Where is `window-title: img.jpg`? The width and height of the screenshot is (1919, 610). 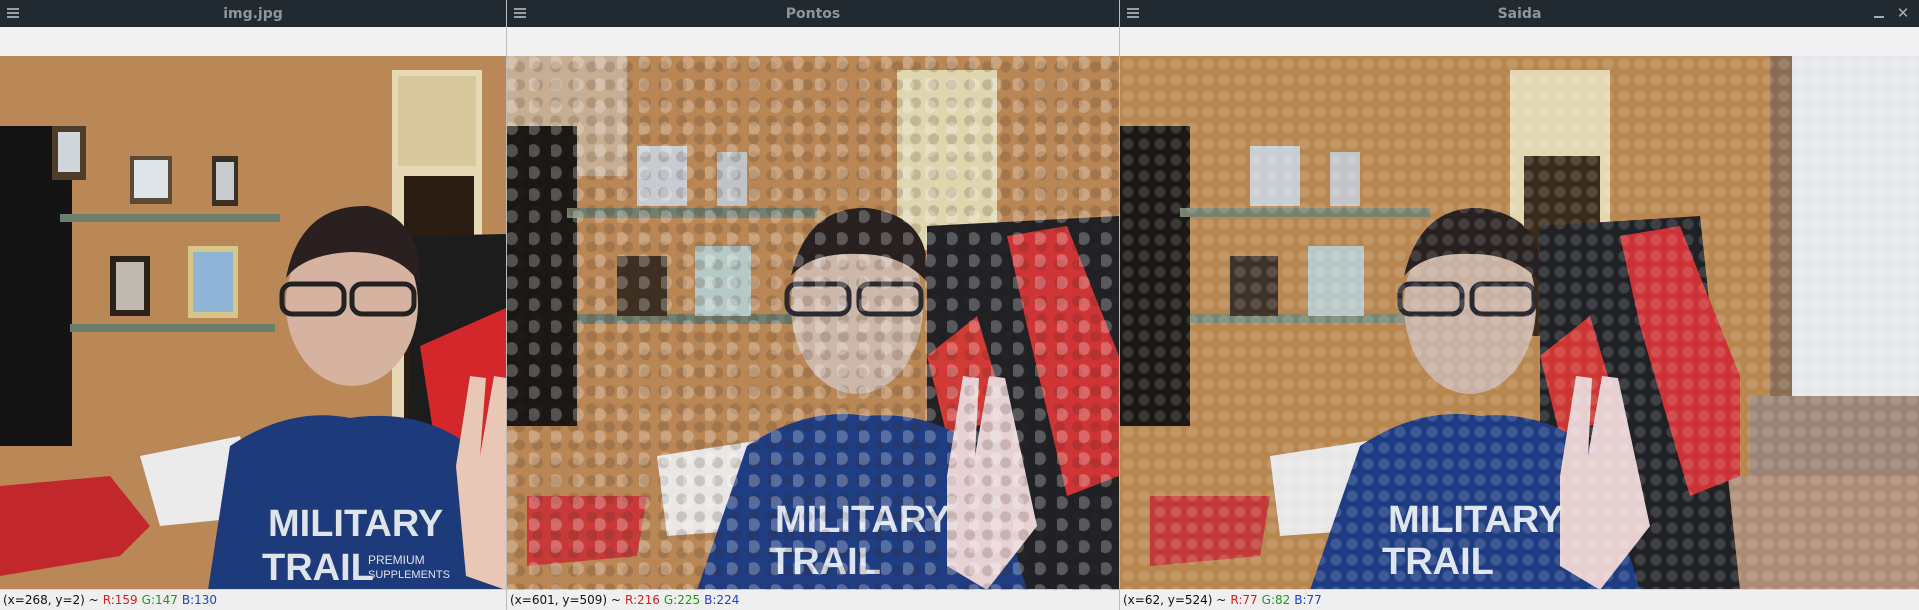 window-title: img.jpg is located at coordinates (253, 13).